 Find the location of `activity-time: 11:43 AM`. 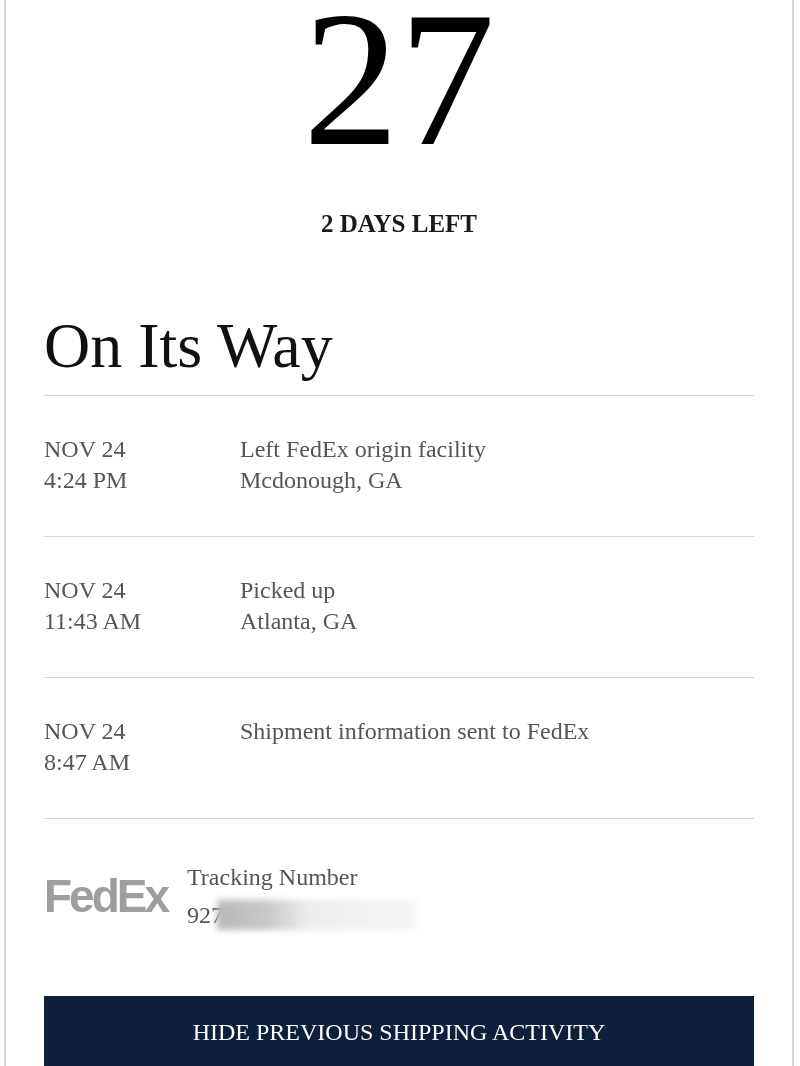

activity-time: 11:43 AM is located at coordinates (93, 621).